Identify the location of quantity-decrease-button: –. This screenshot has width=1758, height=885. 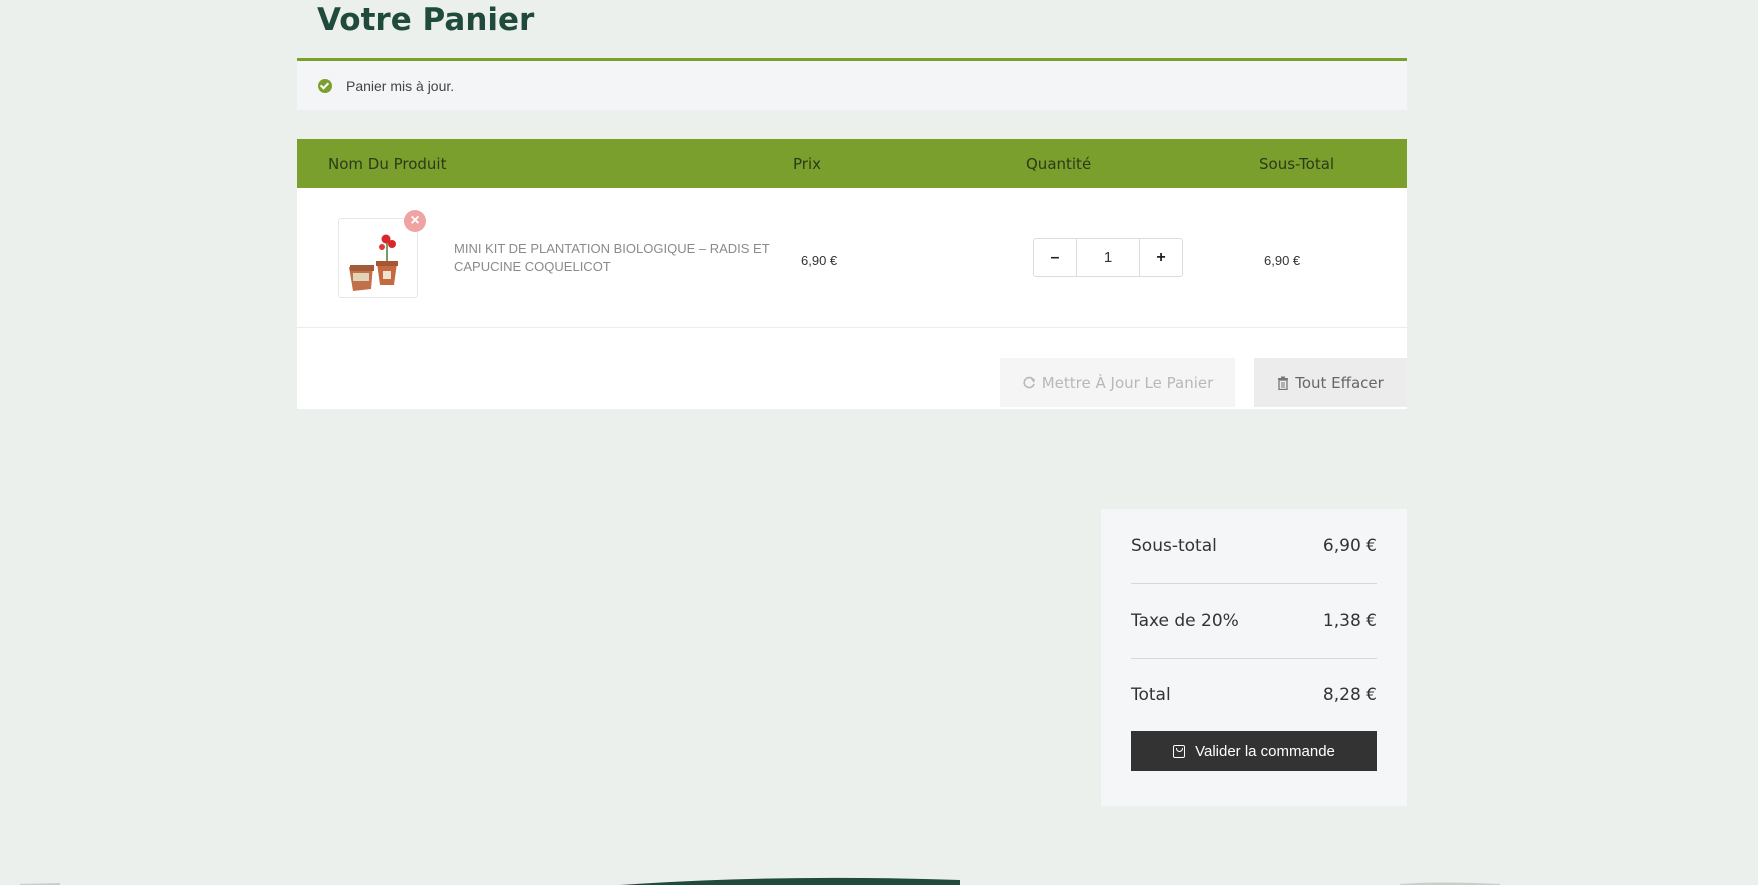
(1055, 257).